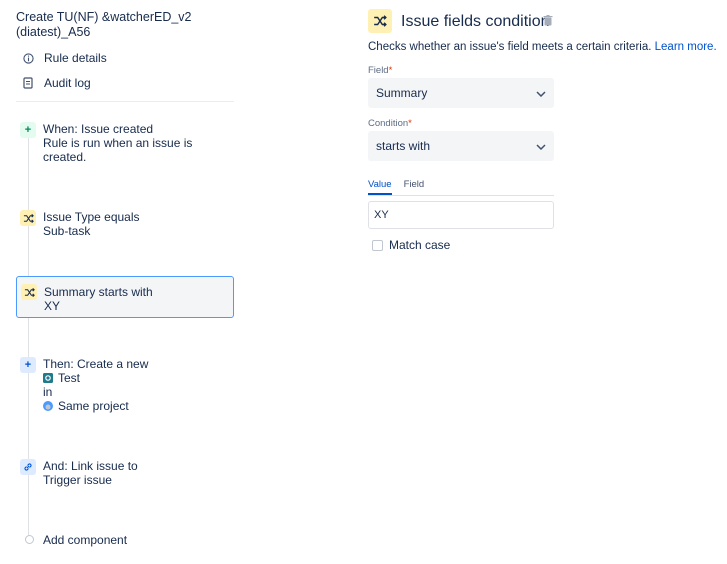 This screenshot has height=564, width=727. What do you see at coordinates (377, 245) in the screenshot?
I see `match-case-checkbox` at bounding box center [377, 245].